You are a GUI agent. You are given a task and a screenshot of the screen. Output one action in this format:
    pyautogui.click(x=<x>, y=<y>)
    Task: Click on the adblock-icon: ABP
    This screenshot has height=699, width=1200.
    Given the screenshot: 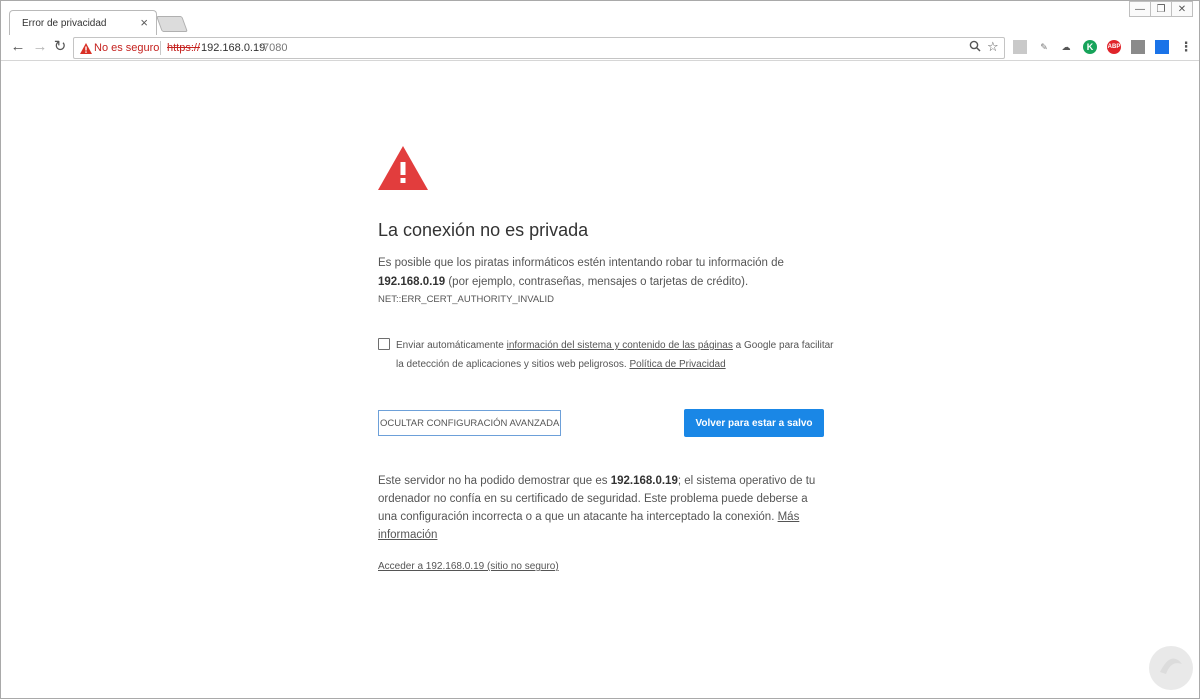 What is the action you would take?
    pyautogui.click(x=1114, y=47)
    